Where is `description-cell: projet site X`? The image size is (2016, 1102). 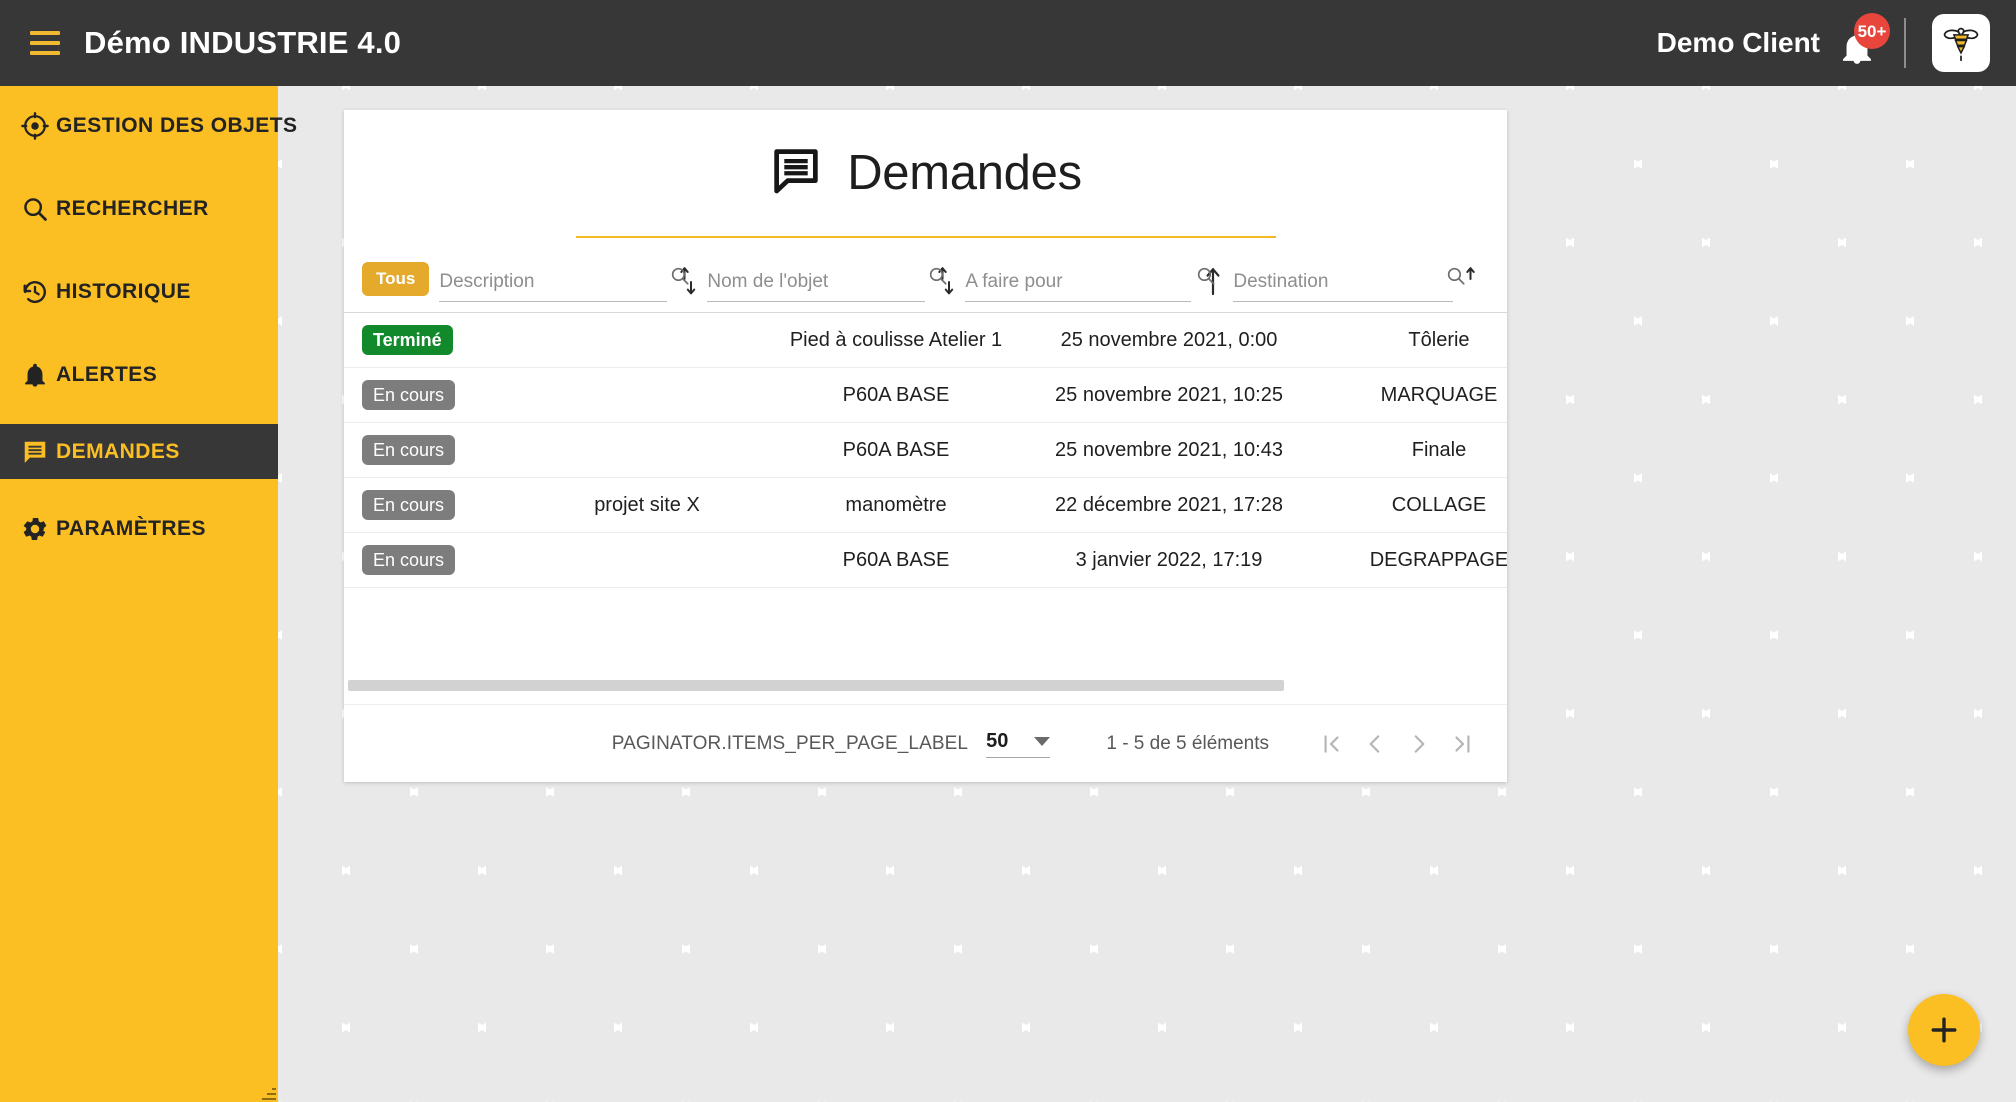
description-cell: projet site X is located at coordinates (647, 504).